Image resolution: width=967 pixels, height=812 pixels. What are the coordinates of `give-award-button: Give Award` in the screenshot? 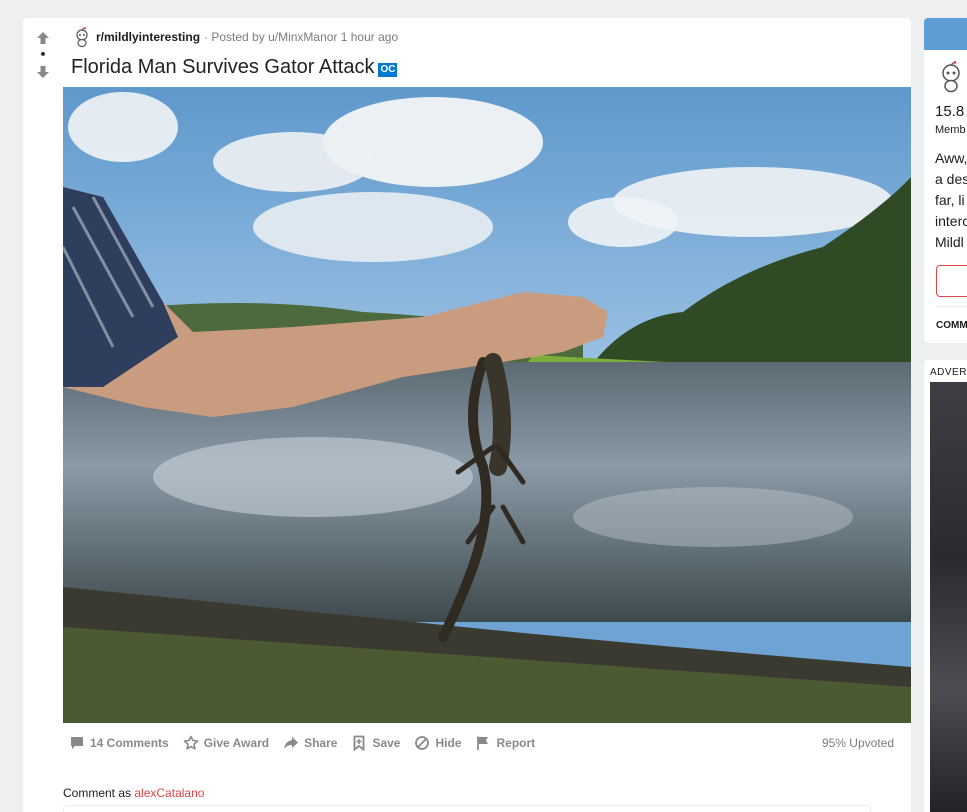 It's located at (226, 743).